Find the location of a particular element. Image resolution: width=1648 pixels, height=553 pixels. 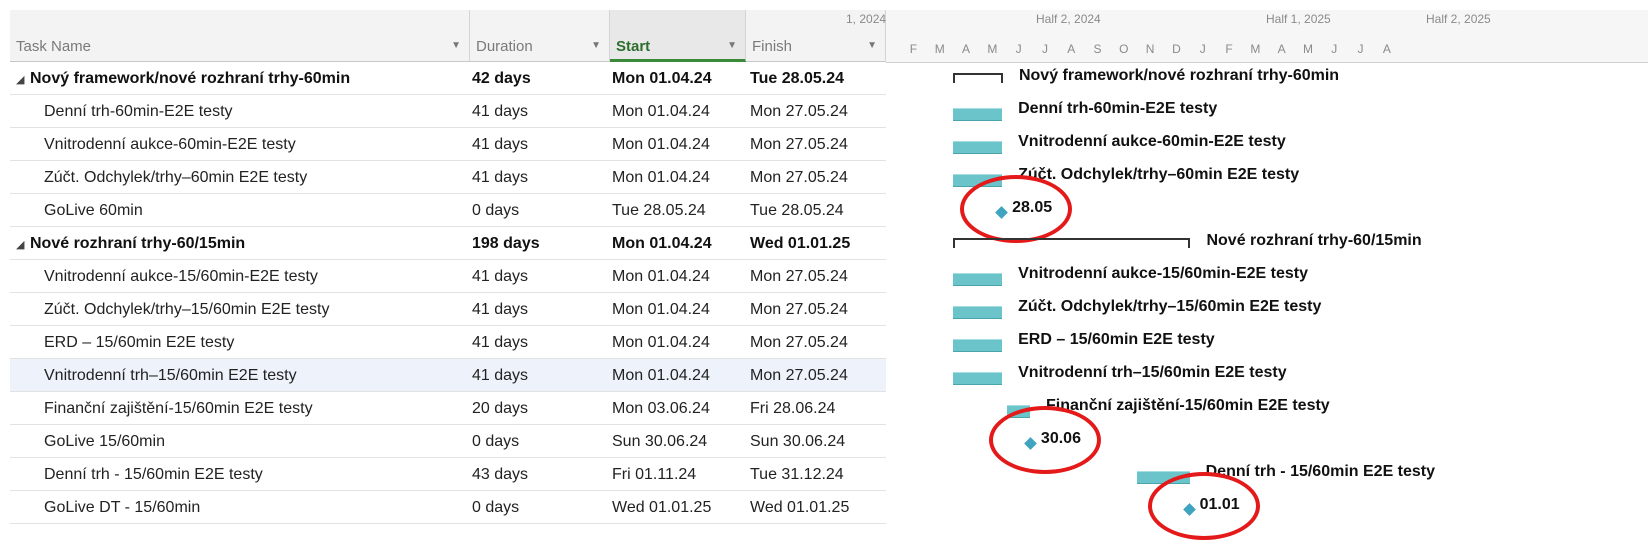

timescale-period-label: Half 2, 2024 is located at coordinates (1068, 19).